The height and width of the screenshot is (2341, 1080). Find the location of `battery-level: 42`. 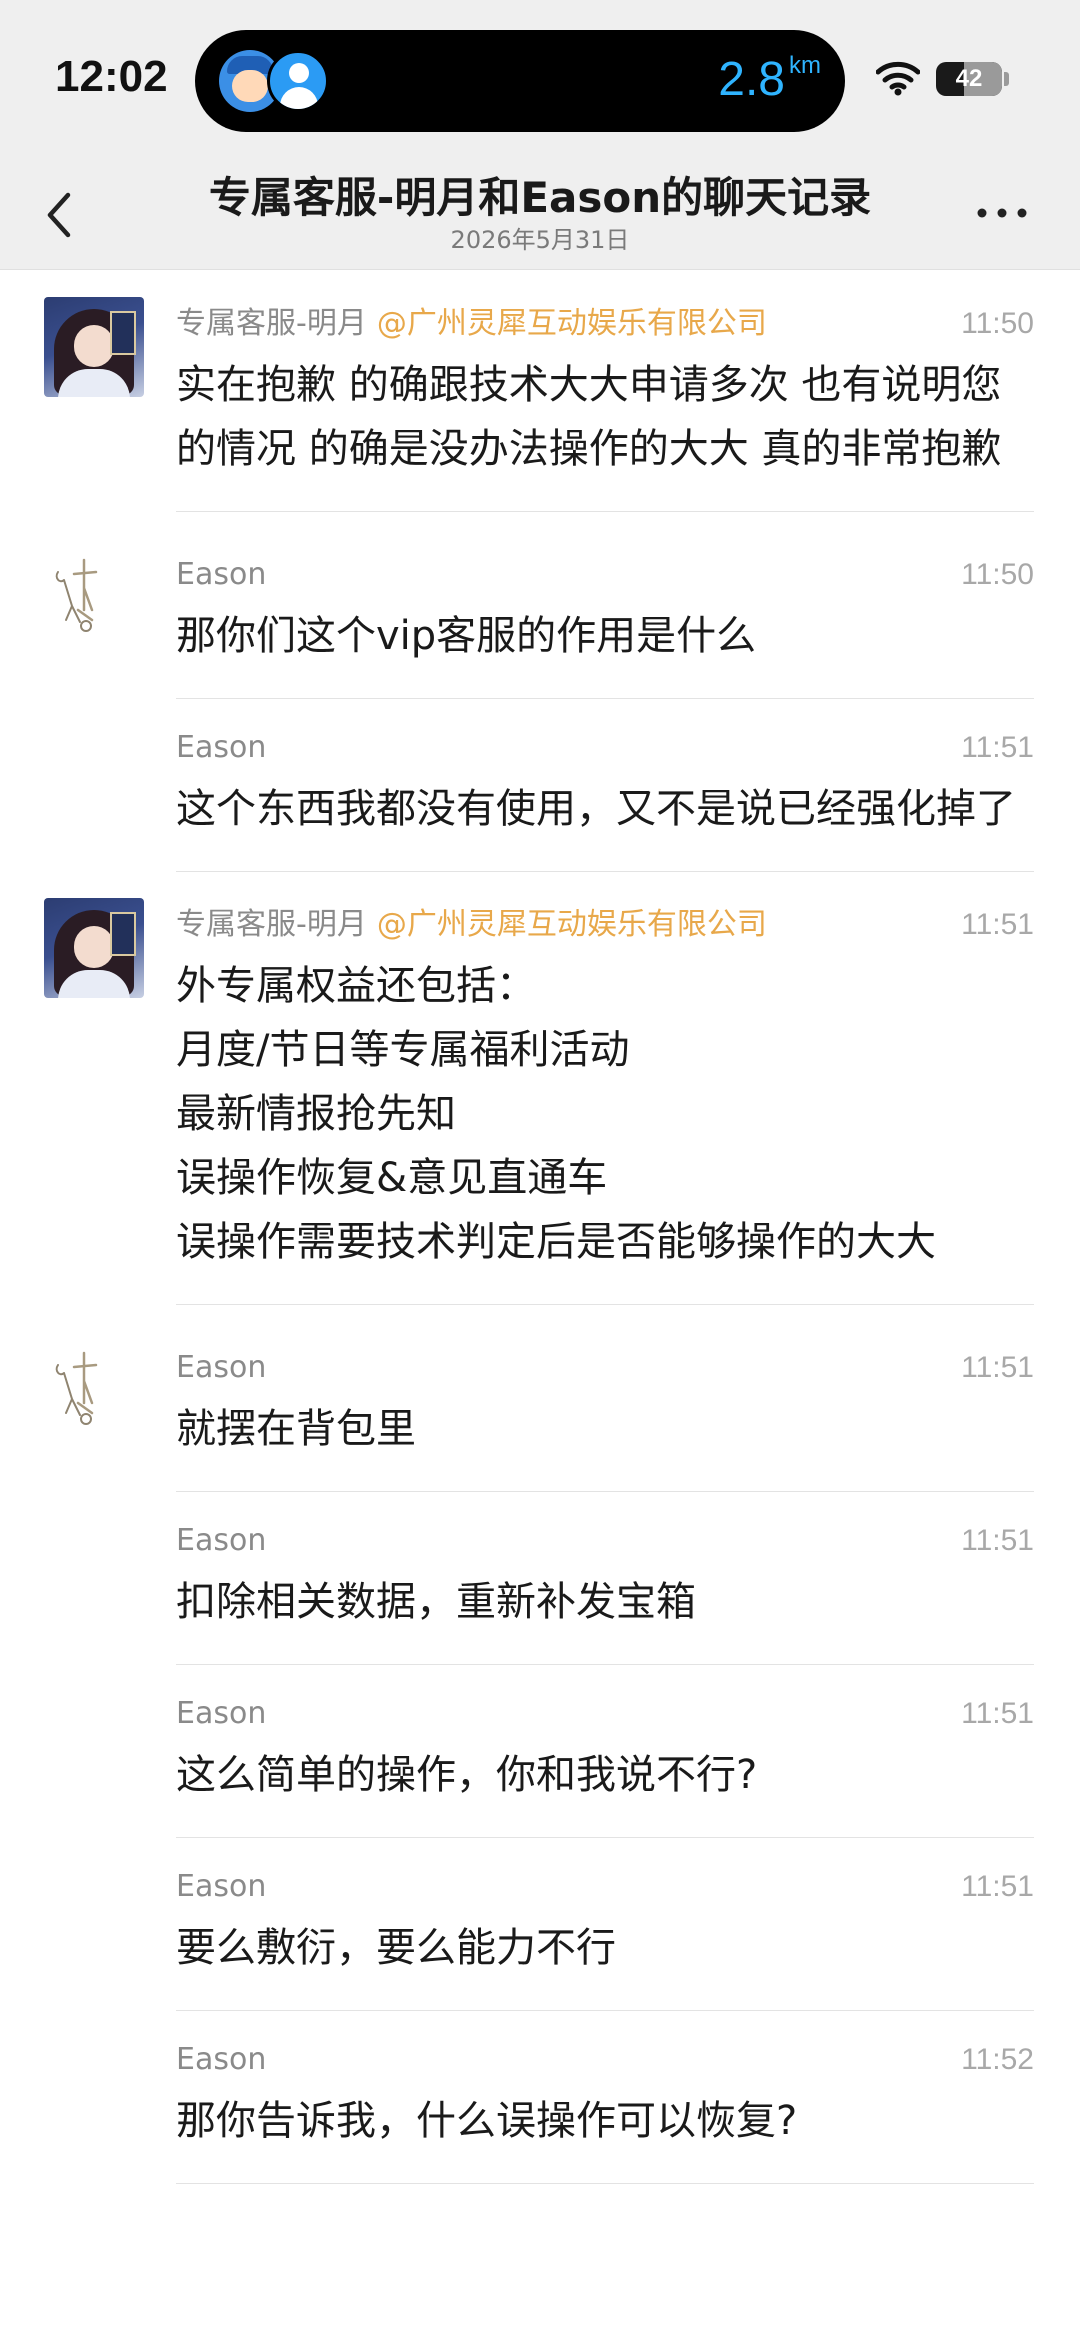

battery-level: 42 is located at coordinates (969, 78).